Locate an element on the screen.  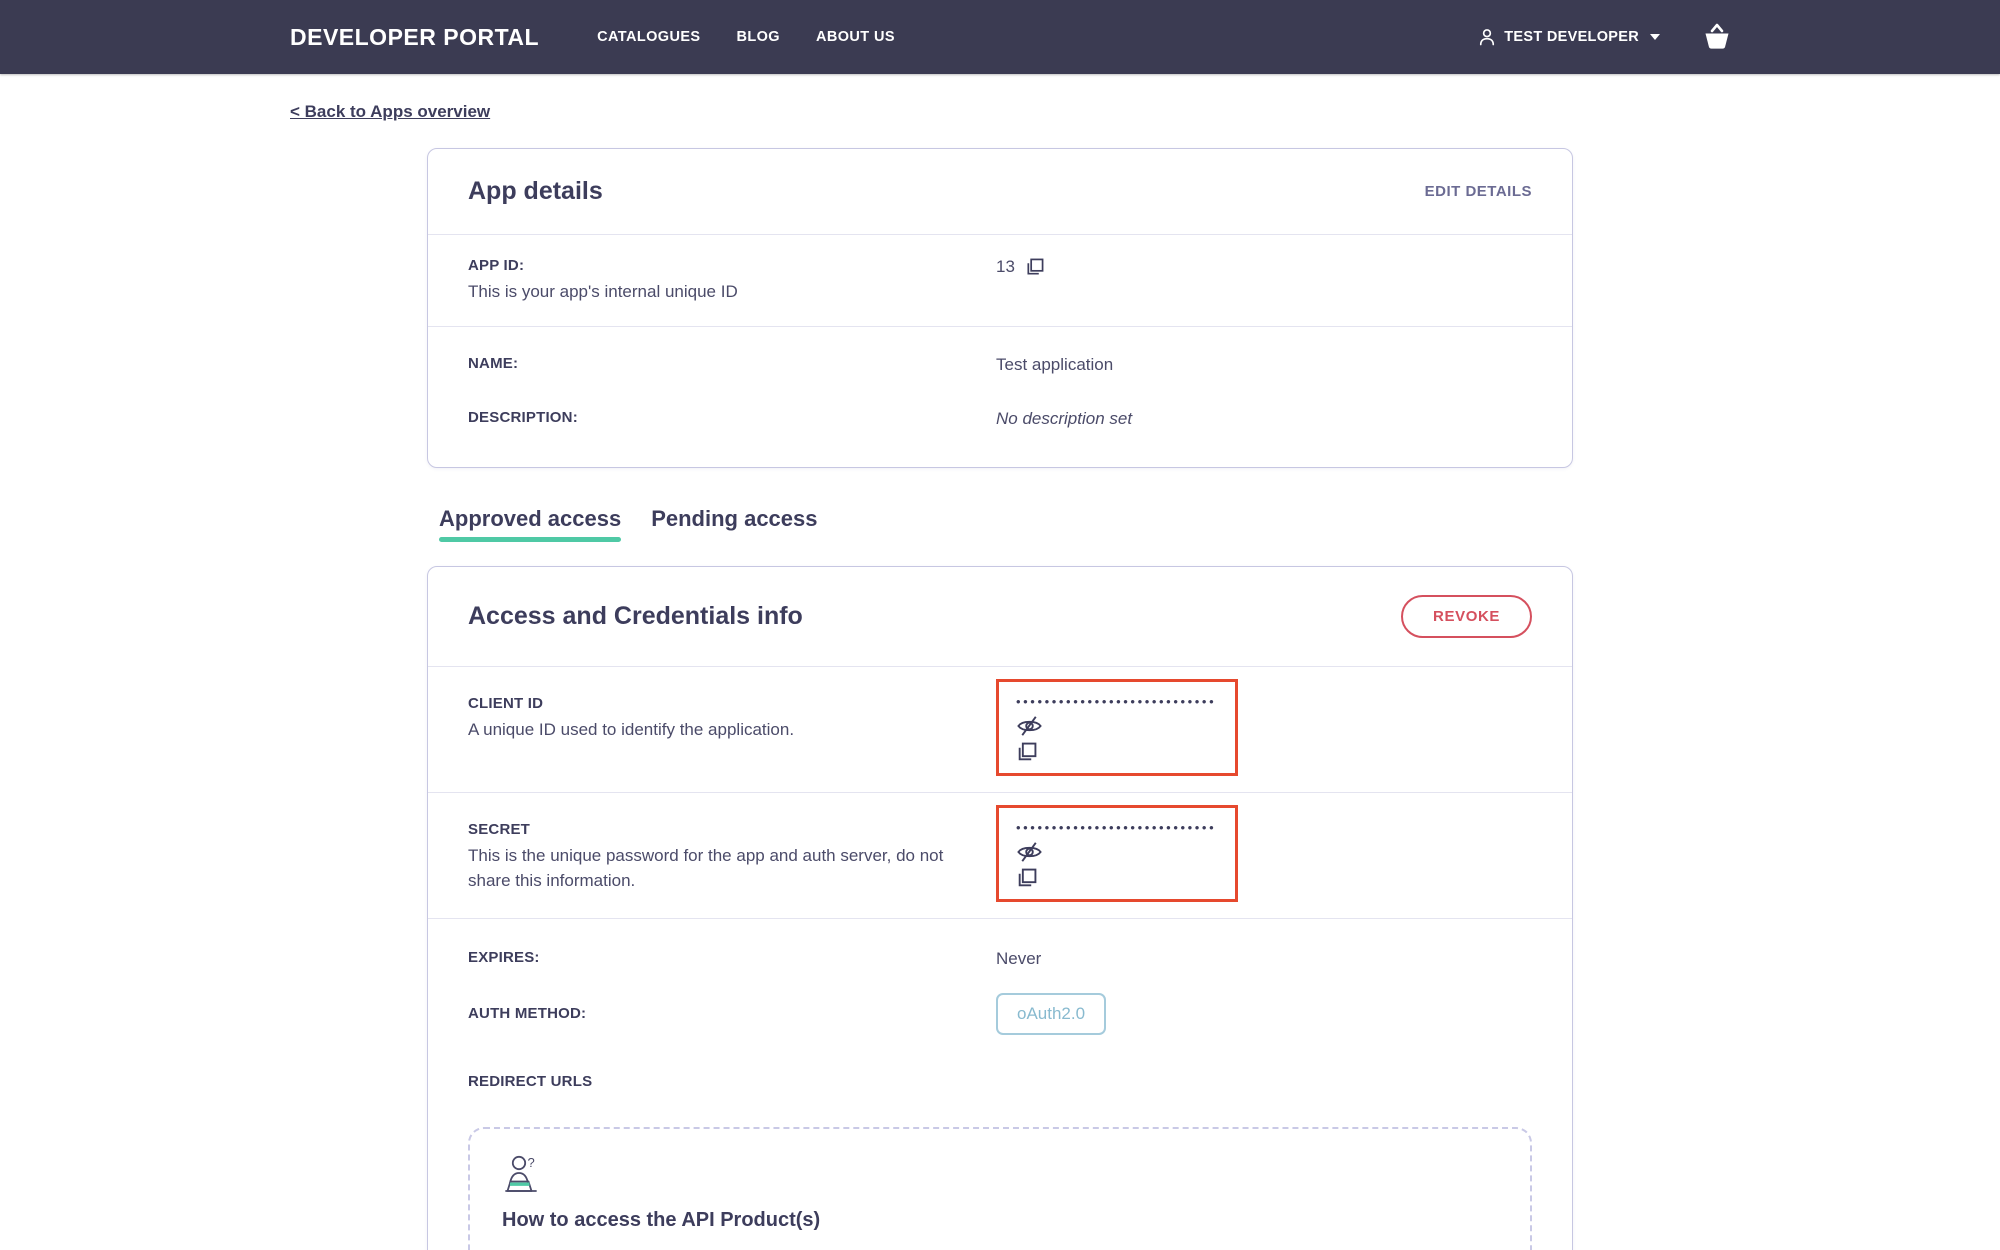
main-nav: CATALOGUES BLOG ABOUT US is located at coordinates (746, 37).